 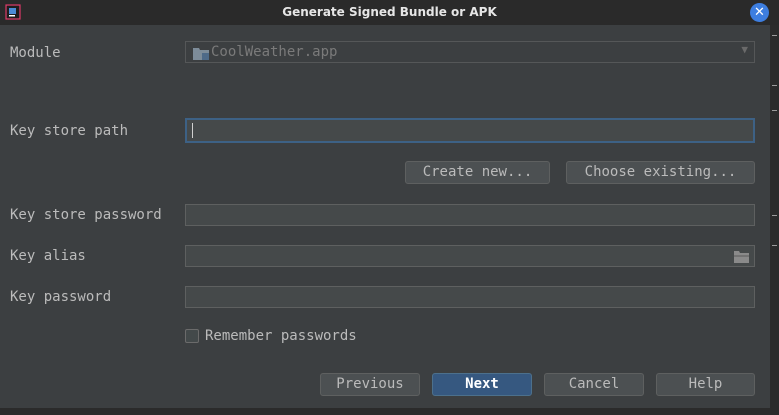 What do you see at coordinates (594, 384) in the screenshot?
I see `cancel-button: Cancel` at bounding box center [594, 384].